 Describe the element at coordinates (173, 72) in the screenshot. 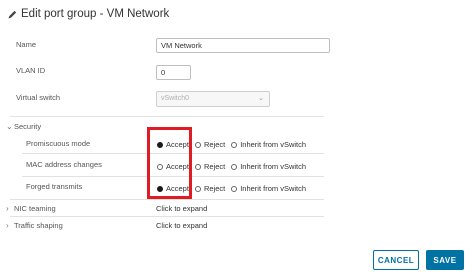

I see `vlan-id-input` at that location.